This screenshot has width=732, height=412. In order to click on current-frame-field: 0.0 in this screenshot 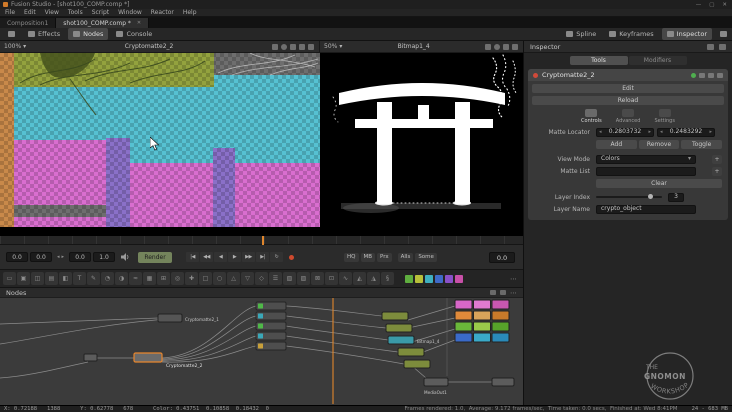, I will do `click(502, 257)`.